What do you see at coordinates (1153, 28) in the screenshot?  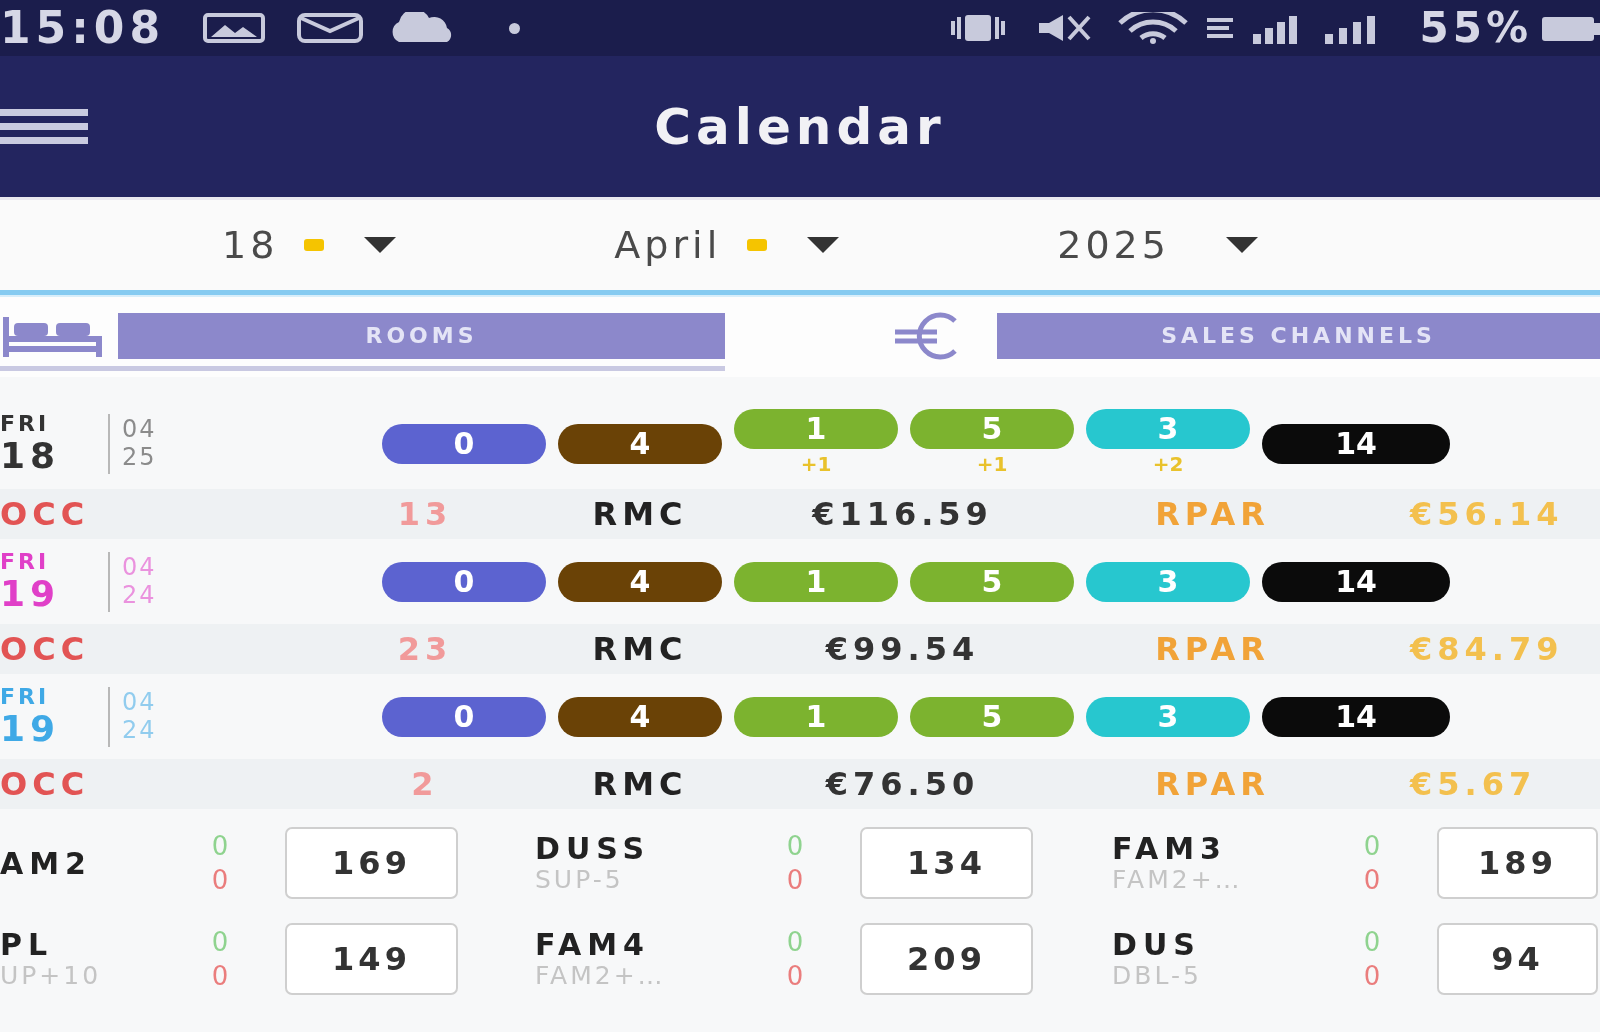 I see `wifi-icon` at bounding box center [1153, 28].